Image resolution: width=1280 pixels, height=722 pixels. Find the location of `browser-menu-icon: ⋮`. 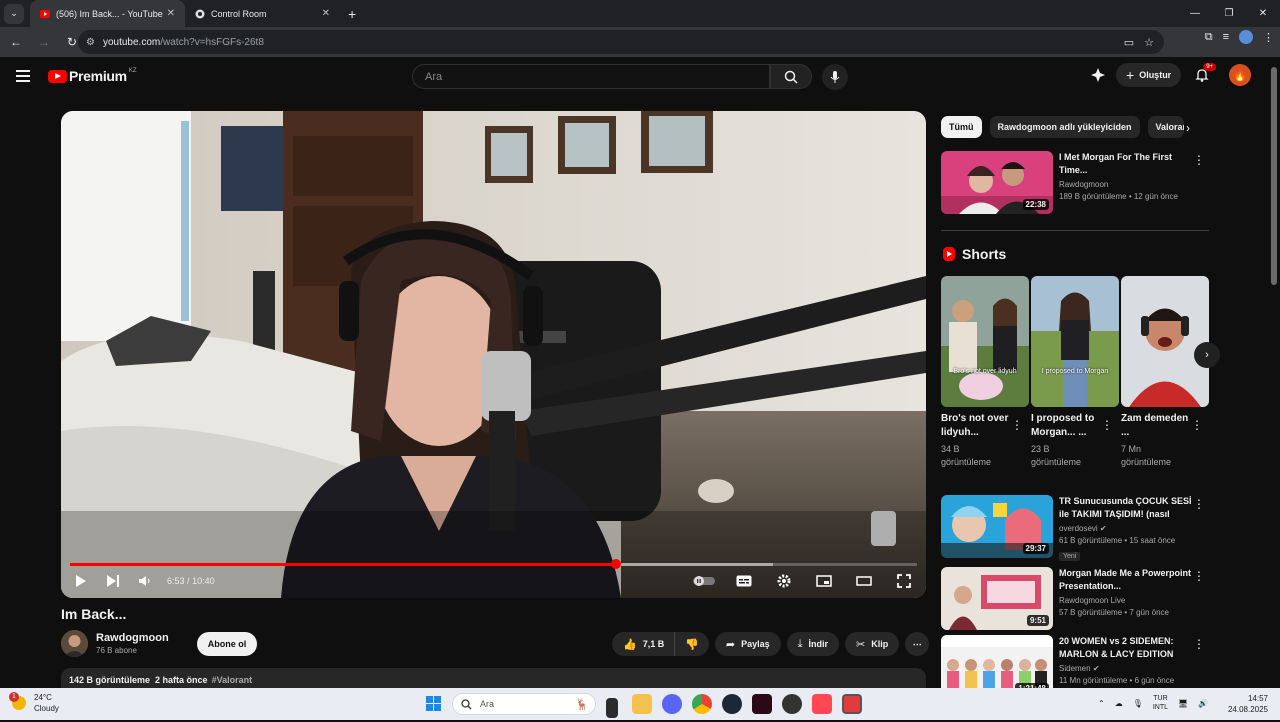

browser-menu-icon: ⋮ is located at coordinates (1268, 37).